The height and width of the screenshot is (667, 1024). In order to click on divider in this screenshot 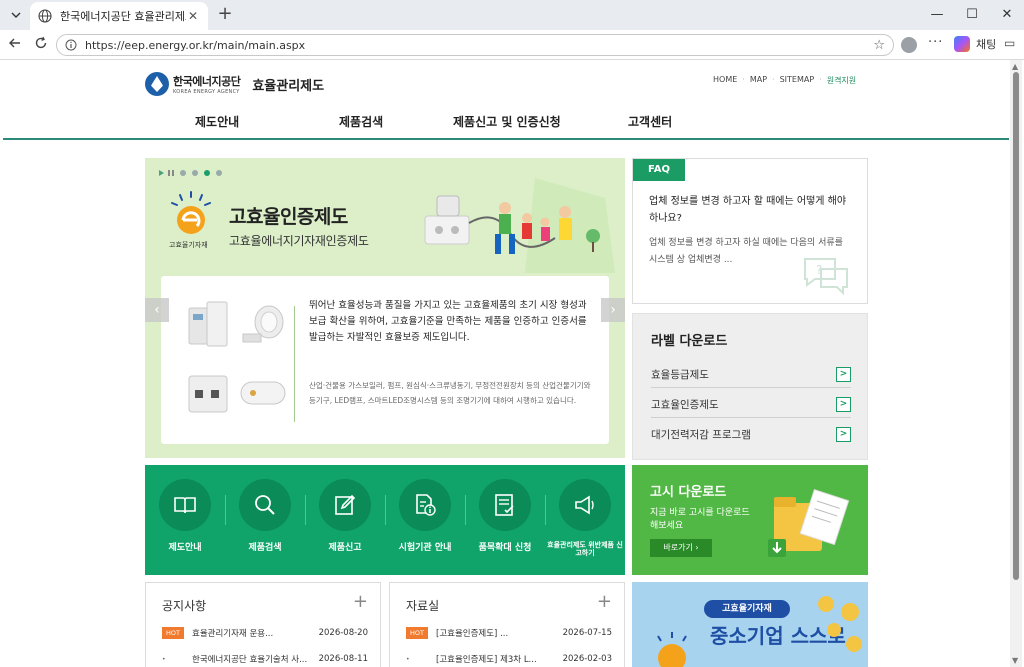, I will do `click(294, 364)`.